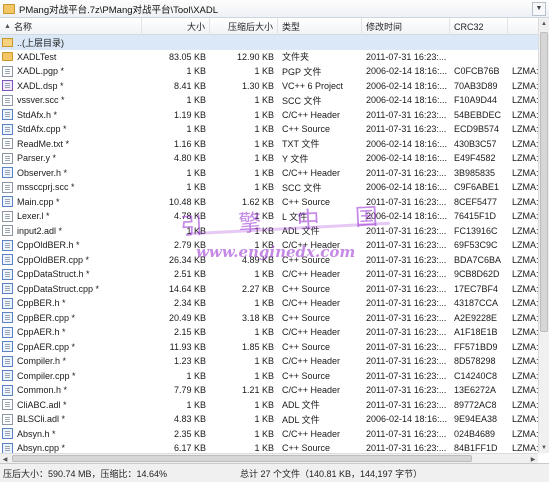  What do you see at coordinates (176, 26) in the screenshot?
I see `column-header-size: 大小` at bounding box center [176, 26].